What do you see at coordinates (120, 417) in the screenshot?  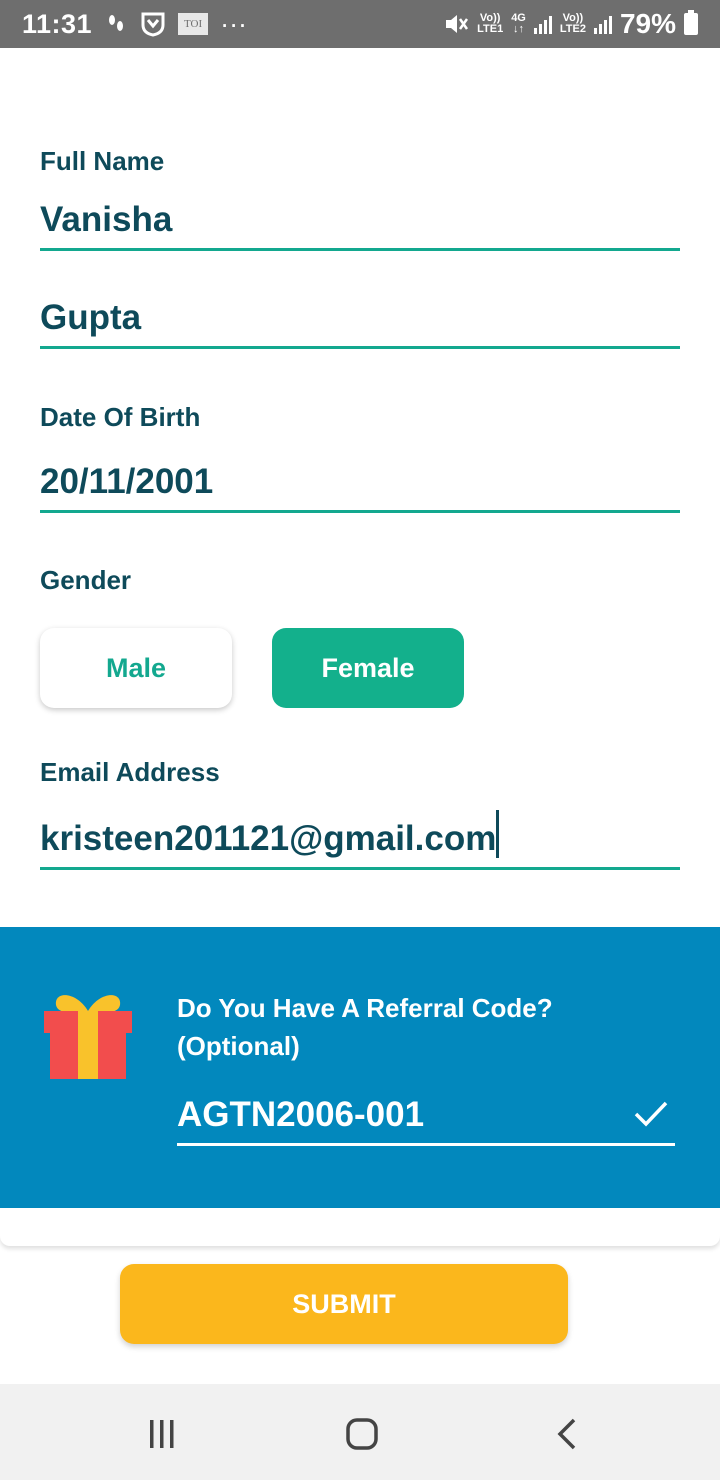 I see `dob-label: Date Of Birth` at bounding box center [120, 417].